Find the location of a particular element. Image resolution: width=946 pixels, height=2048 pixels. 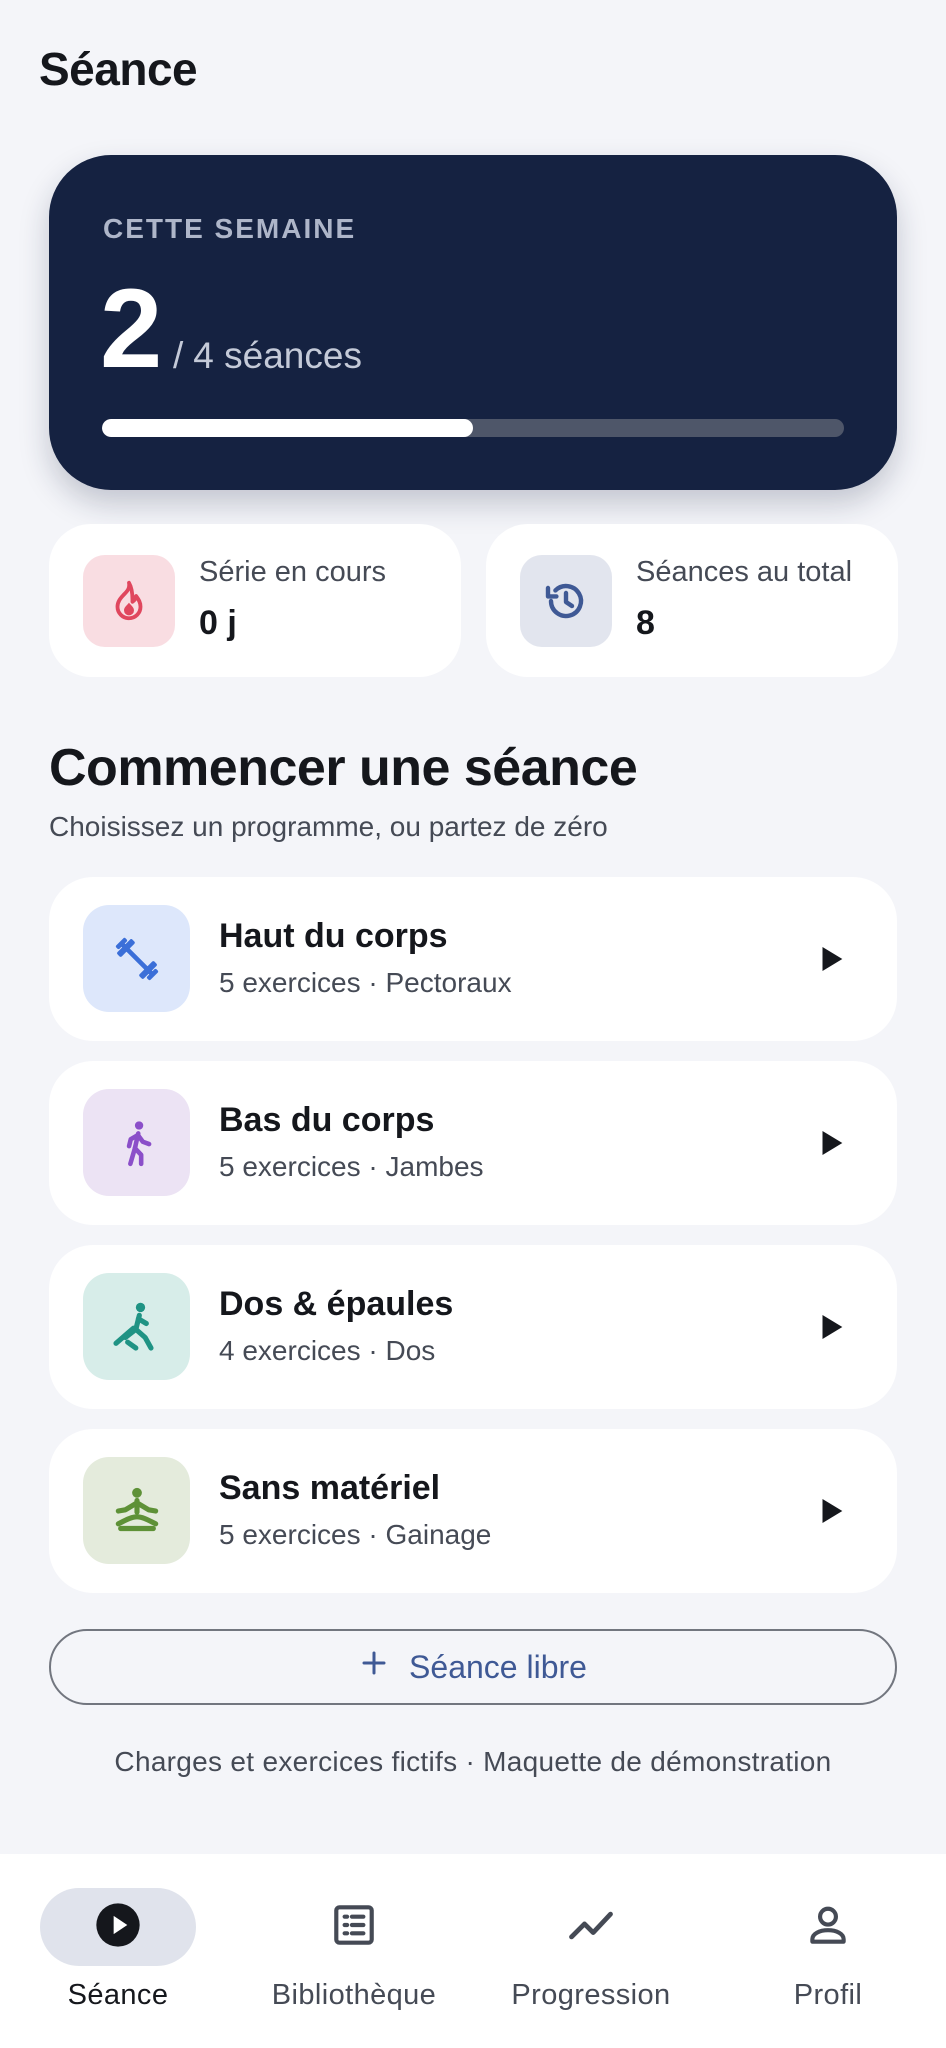

free-session-button: Séance libre is located at coordinates (473, 1667).